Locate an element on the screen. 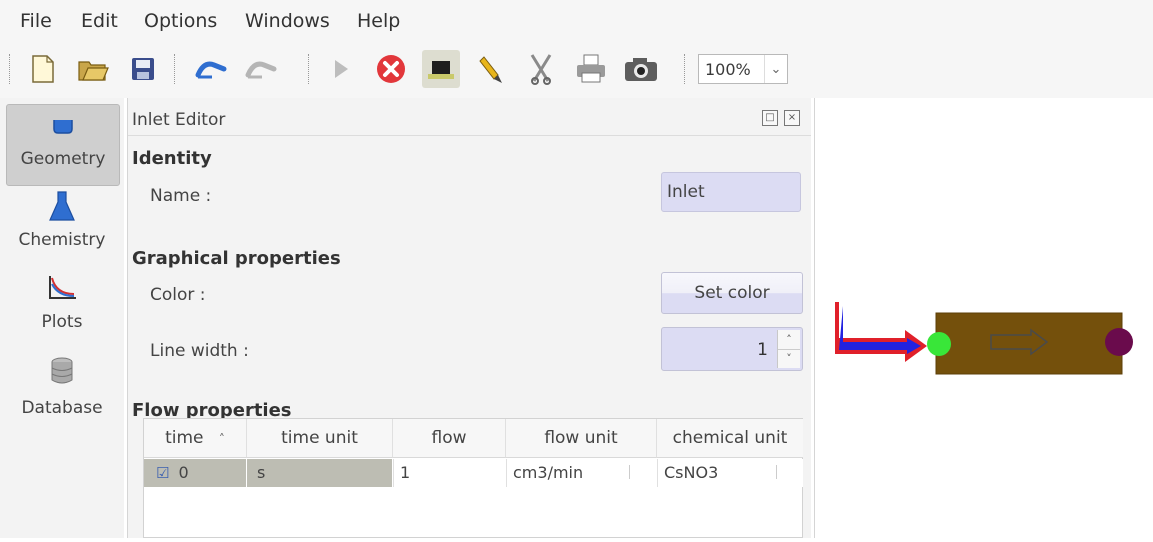 The image size is (1153, 542). pipe-element is located at coordinates (1029, 343).